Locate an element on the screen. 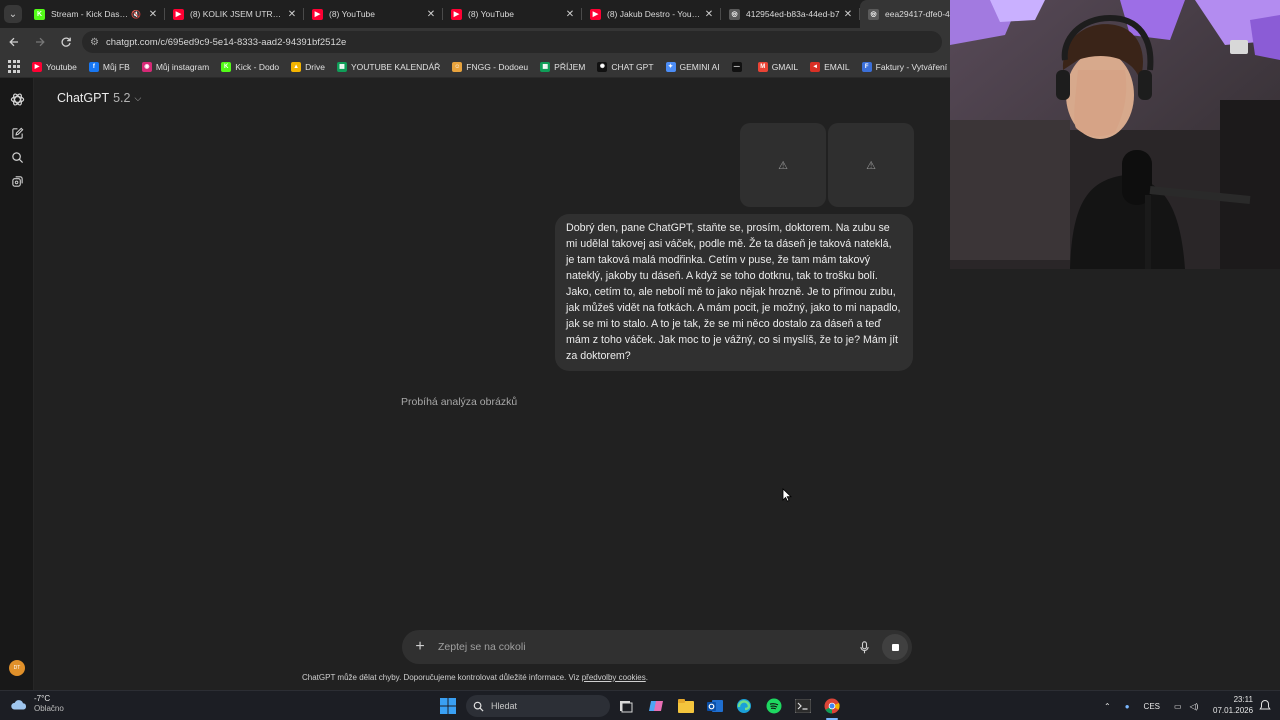 This screenshot has height=720, width=1280. tab-title: (8) YouTube is located at coordinates (352, 14).